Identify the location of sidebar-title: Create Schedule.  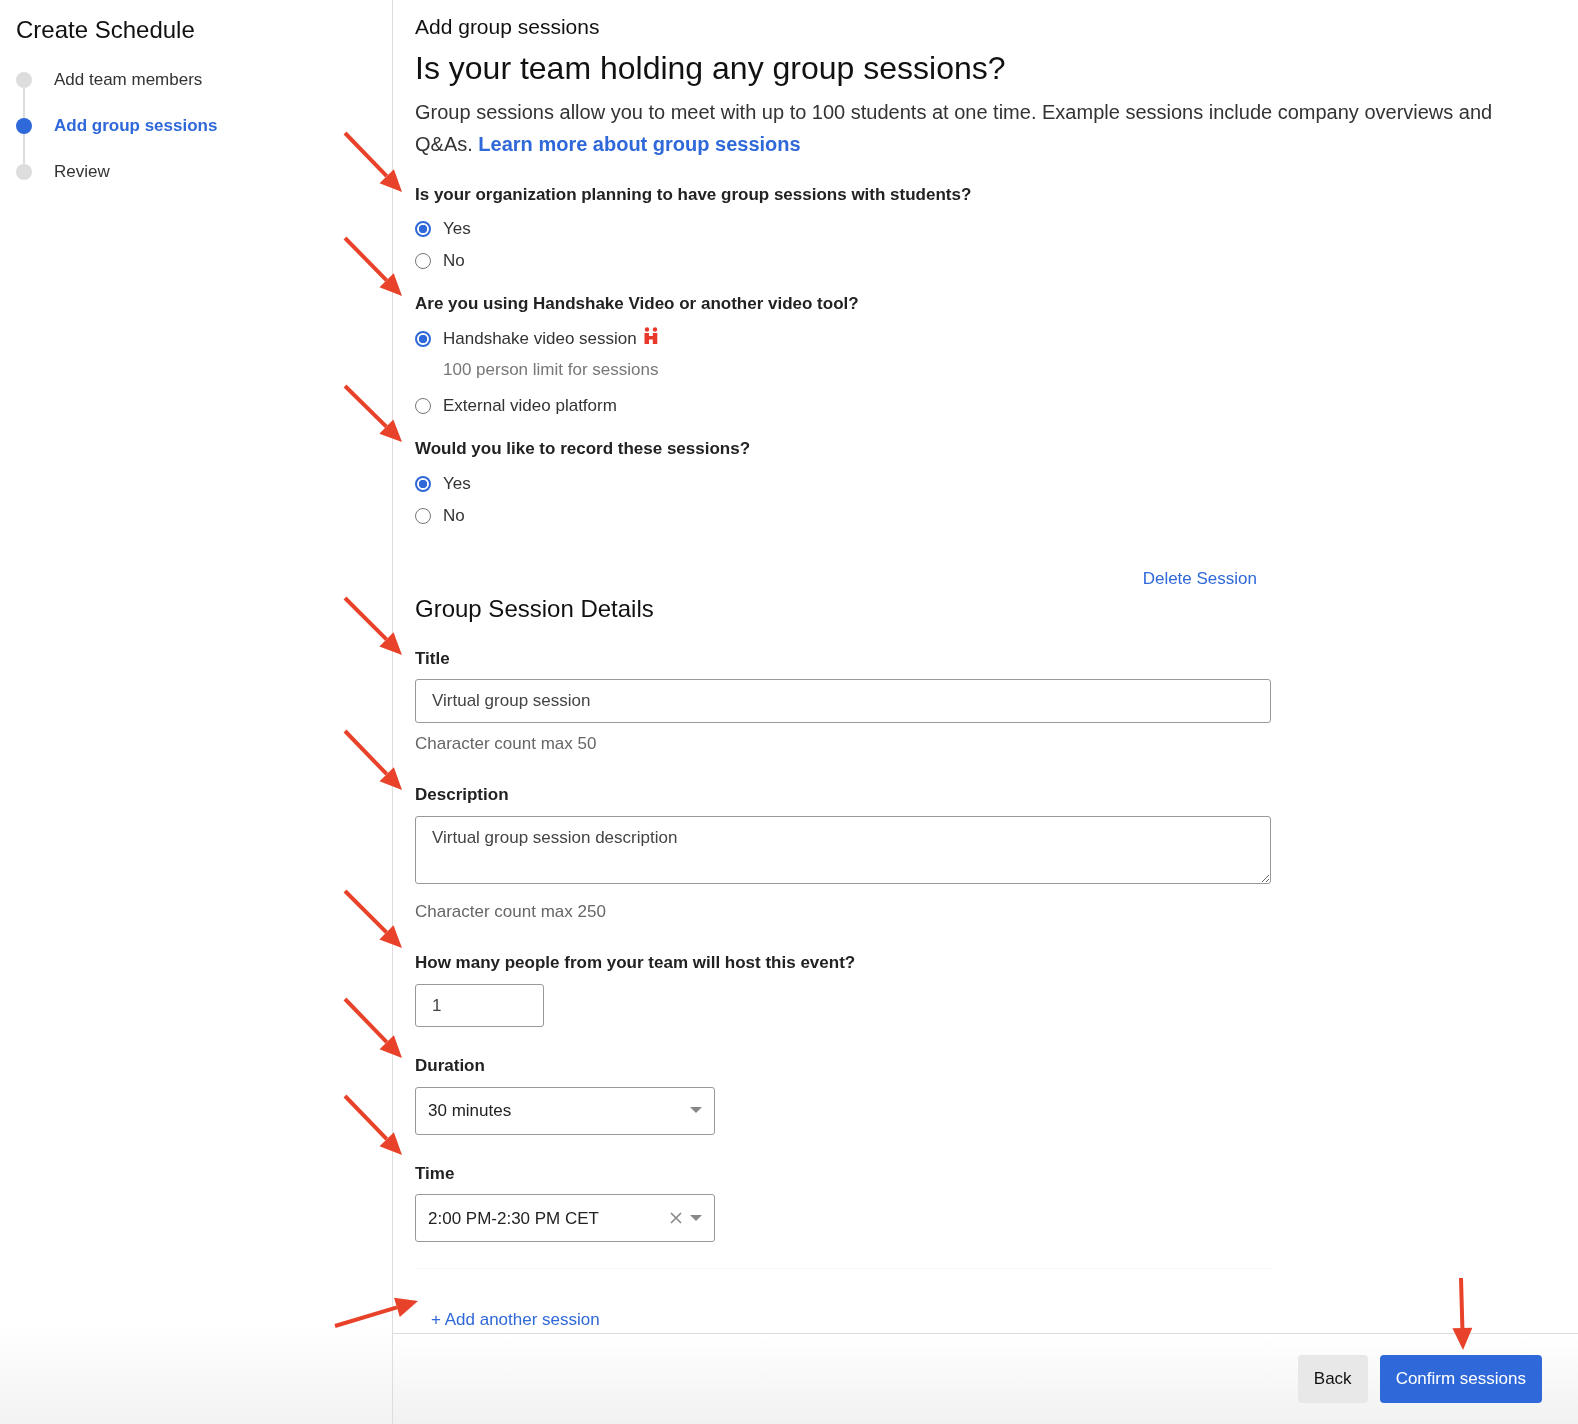
(106, 30).